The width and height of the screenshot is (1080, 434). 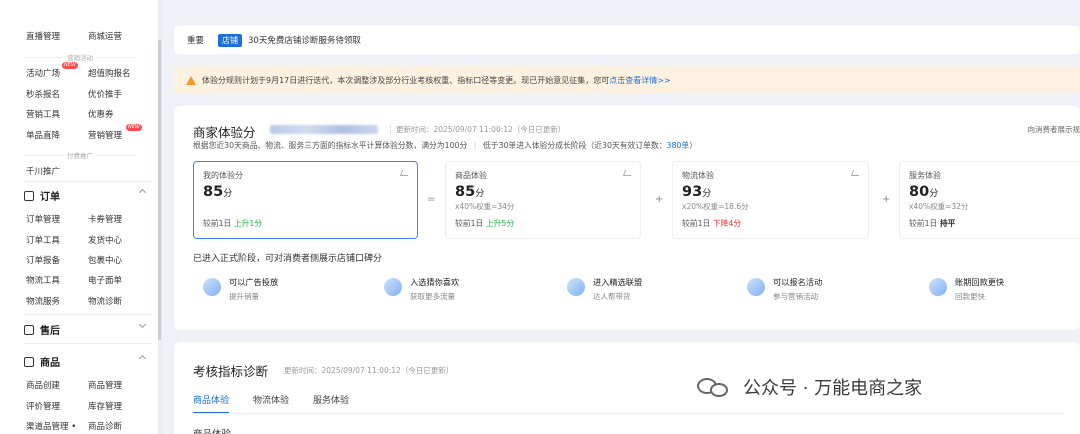 What do you see at coordinates (369, 370) in the screenshot?
I see `diagnosis-update-time: 更新时间：2025/09/07 11:00:12（今日已更新）` at bounding box center [369, 370].